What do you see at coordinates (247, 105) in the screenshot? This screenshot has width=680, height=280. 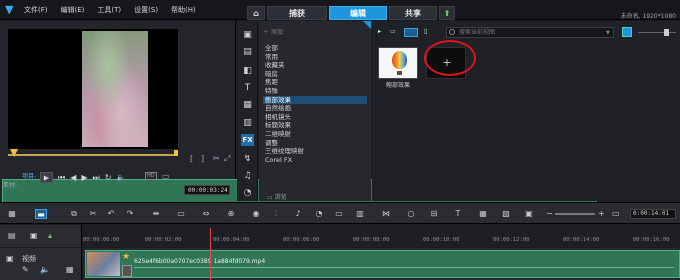 I see `graphic-icon: ▦` at bounding box center [247, 105].